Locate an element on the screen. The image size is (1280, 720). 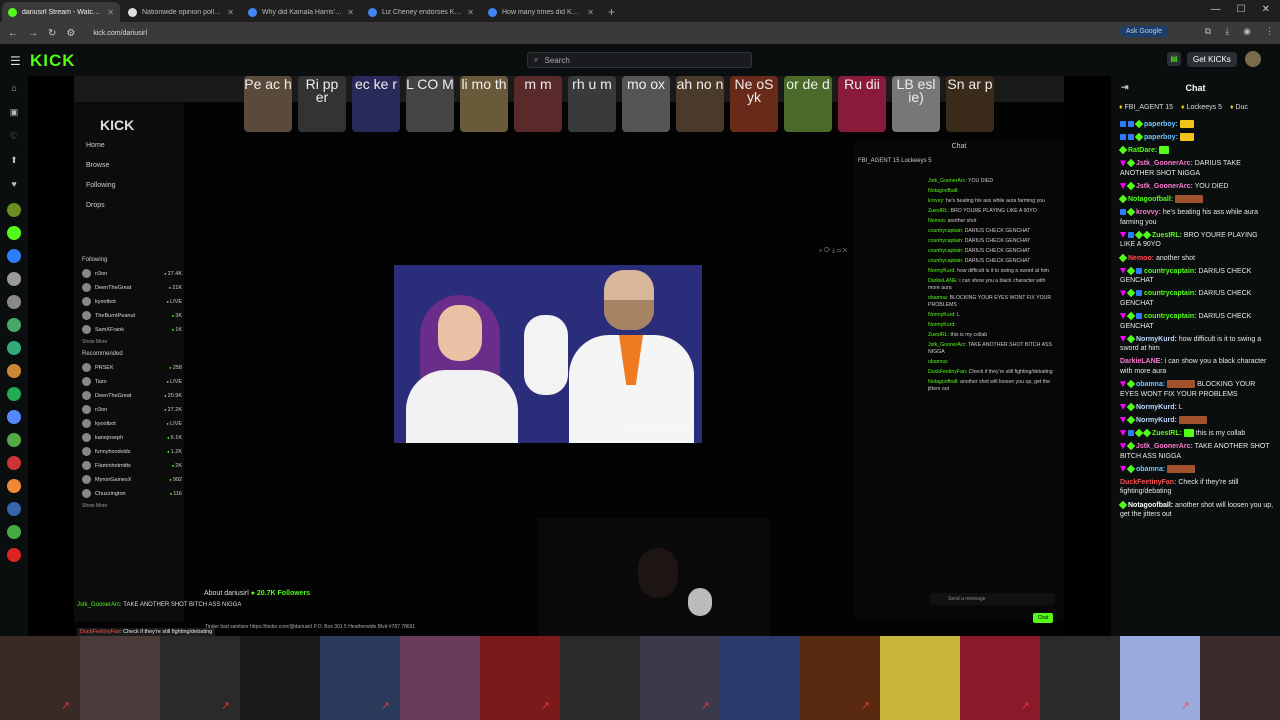
ask-google-button: Ask Google is located at coordinates (1143, 31).